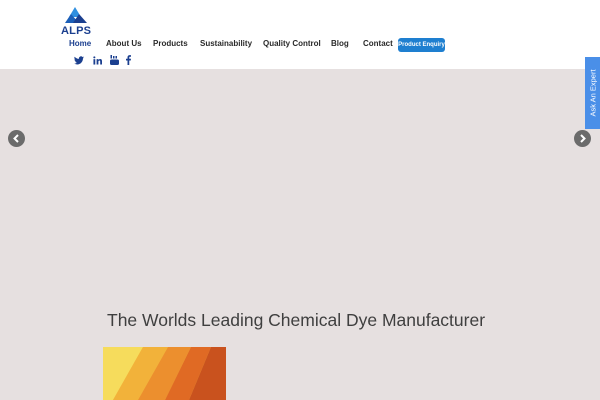 The image size is (600, 400). I want to click on slider-prev-button, so click(16, 138).